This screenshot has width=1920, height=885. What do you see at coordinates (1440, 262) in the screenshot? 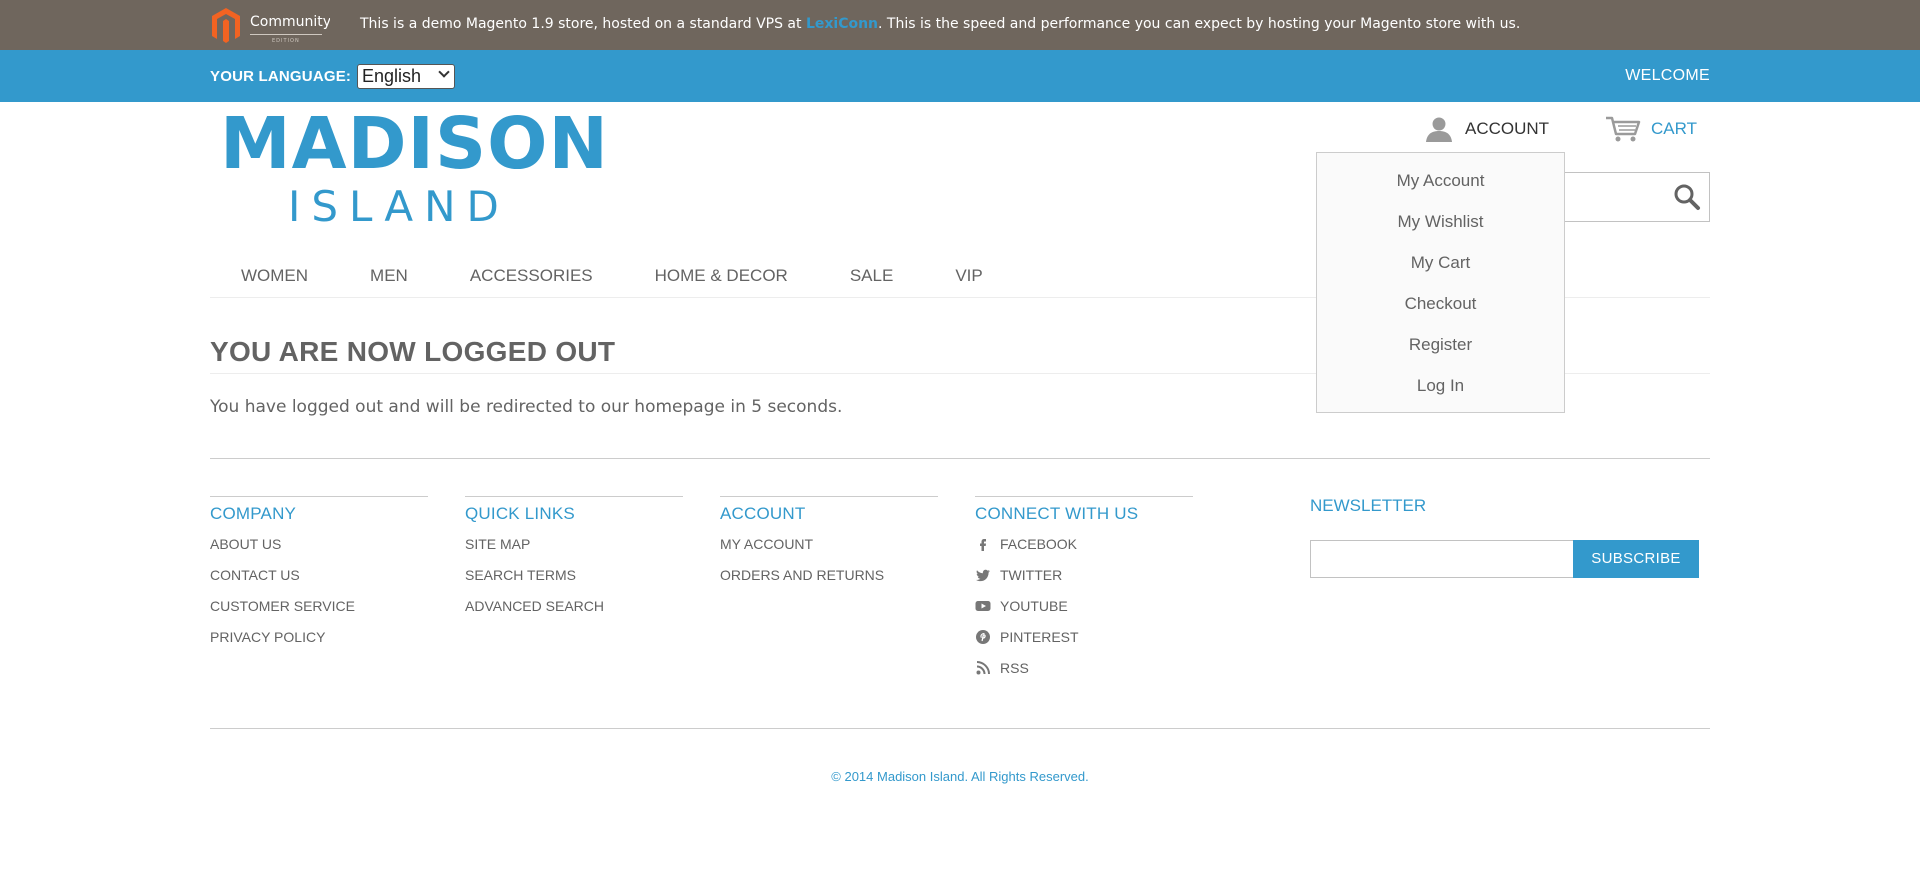
I see `menu-item-my-cart: My Cart` at bounding box center [1440, 262].